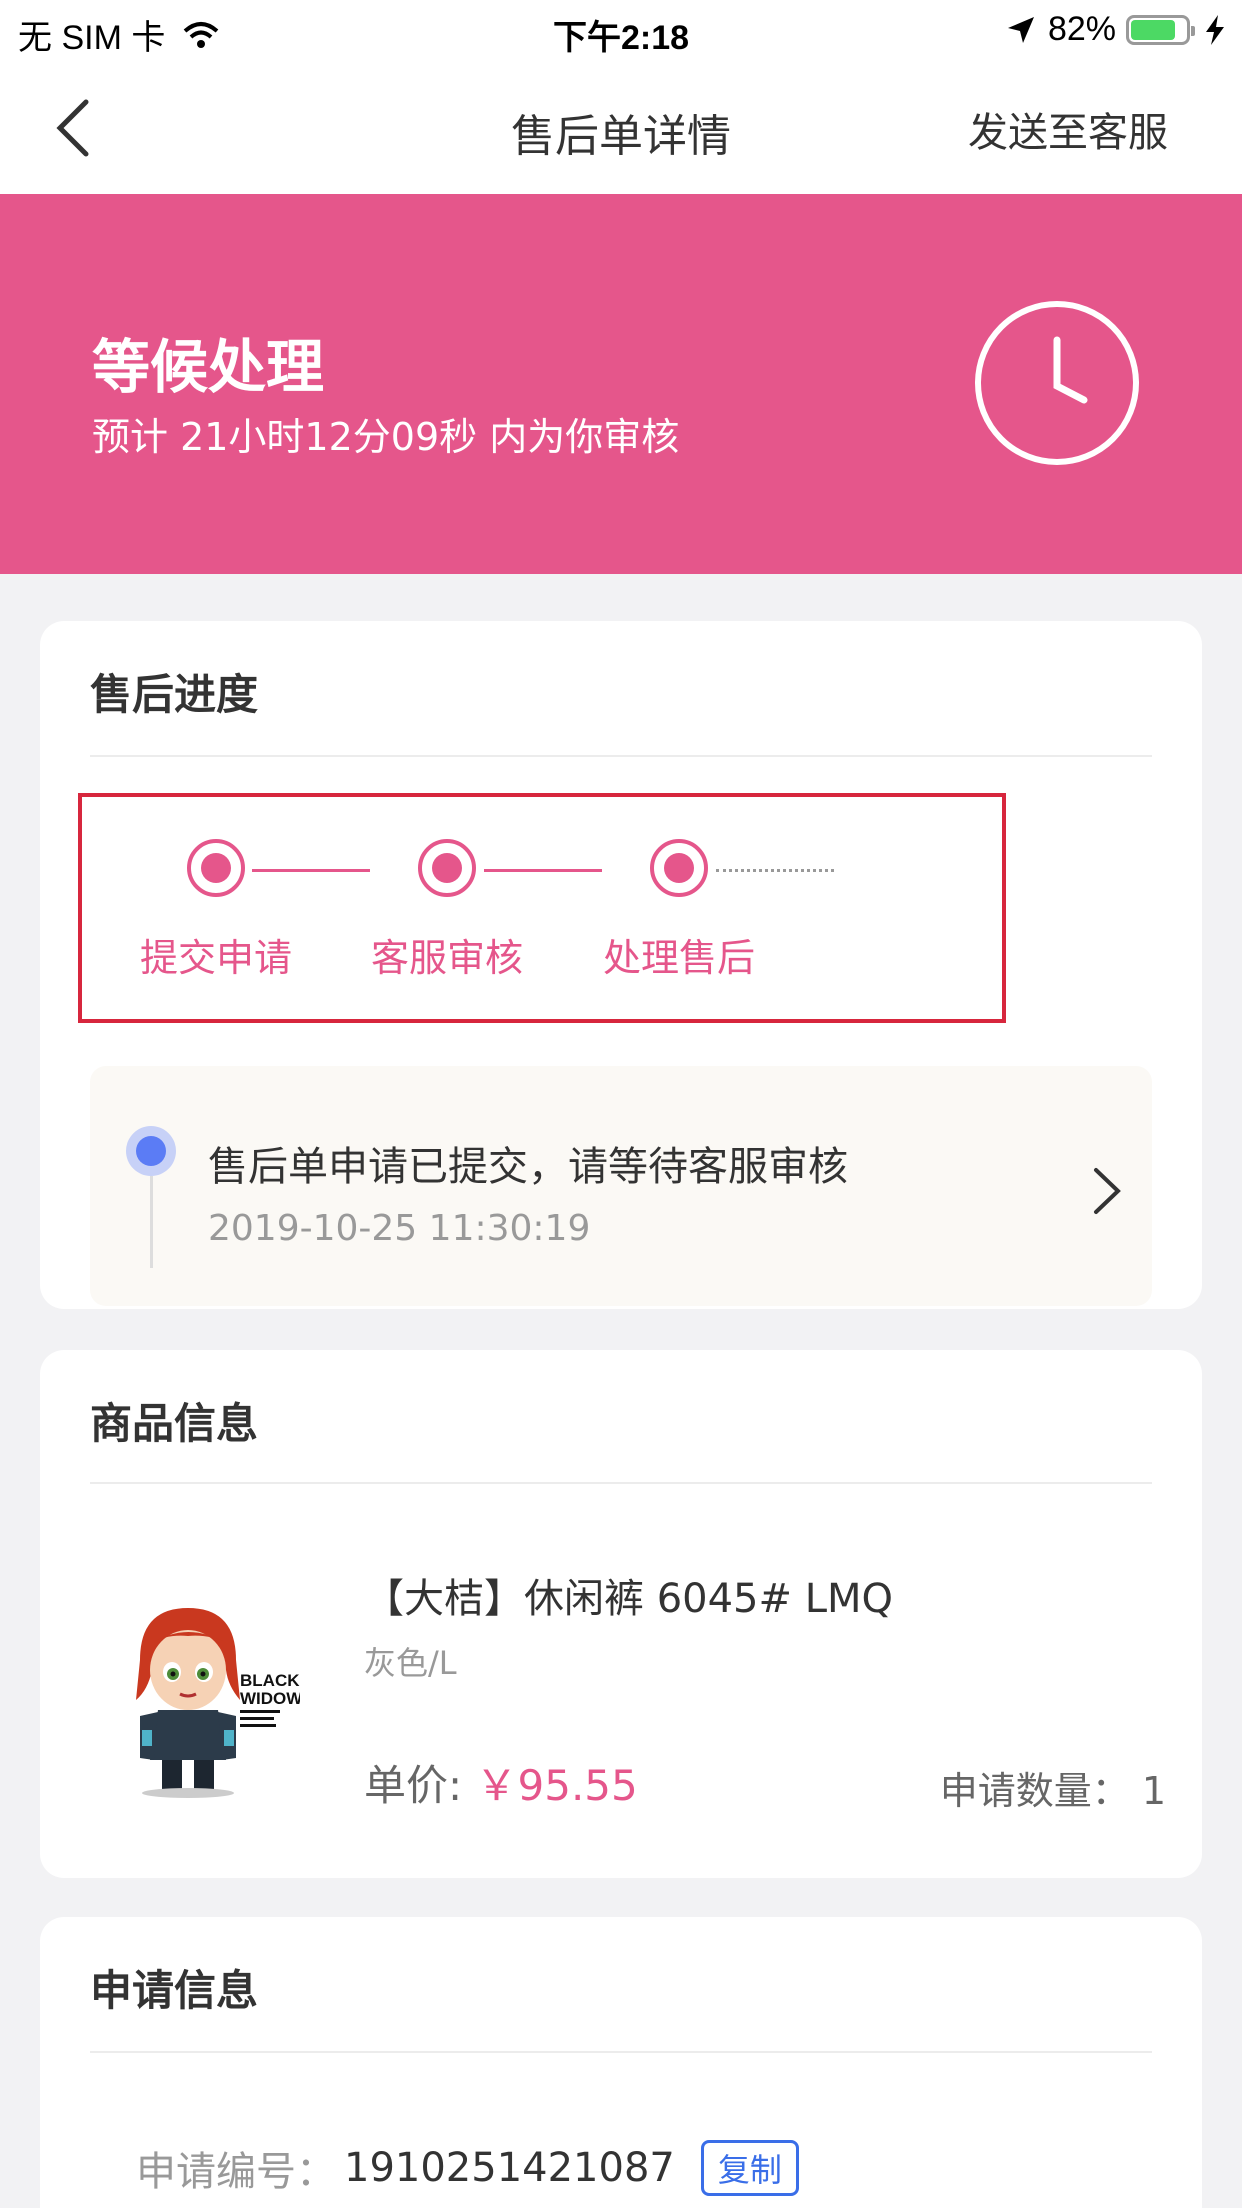 The image size is (1242, 2208). What do you see at coordinates (621, 128) in the screenshot?
I see `nav-bar: 售后单详情 发送至客服` at bounding box center [621, 128].